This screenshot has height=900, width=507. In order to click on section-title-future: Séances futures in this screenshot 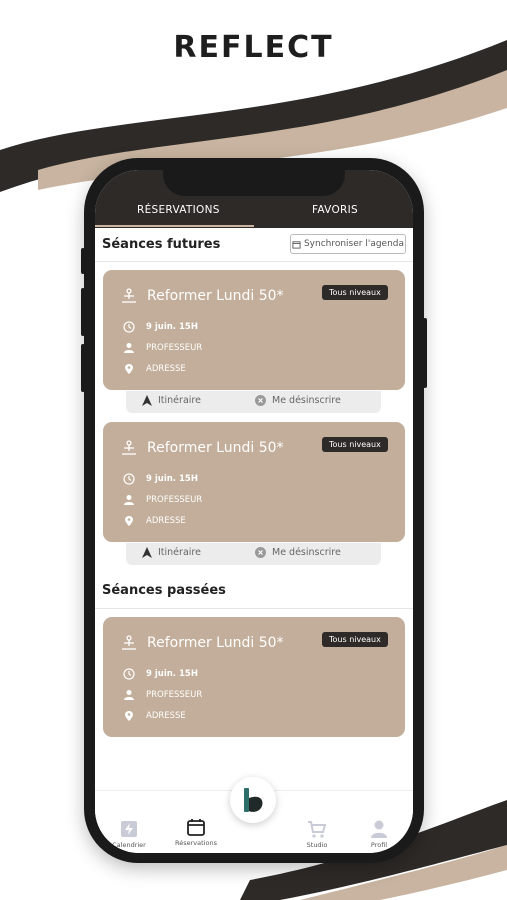, I will do `click(161, 244)`.